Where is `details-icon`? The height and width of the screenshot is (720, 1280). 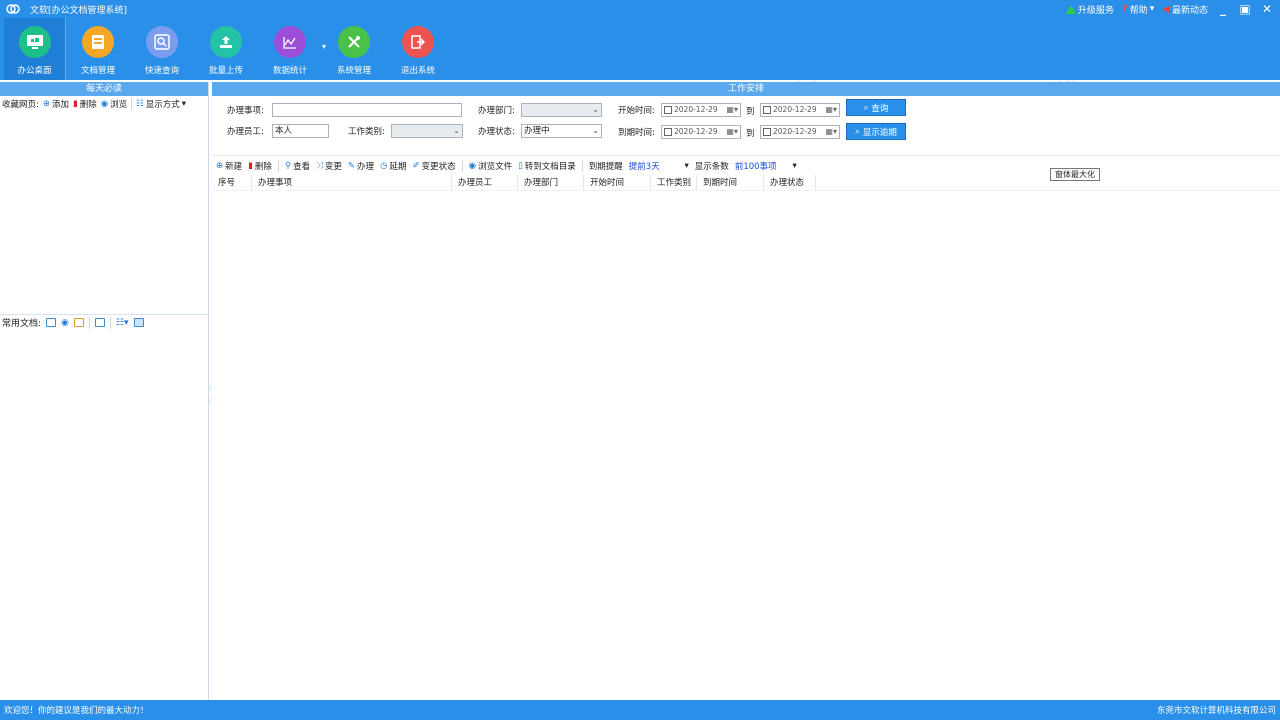
details-icon is located at coordinates (138, 322).